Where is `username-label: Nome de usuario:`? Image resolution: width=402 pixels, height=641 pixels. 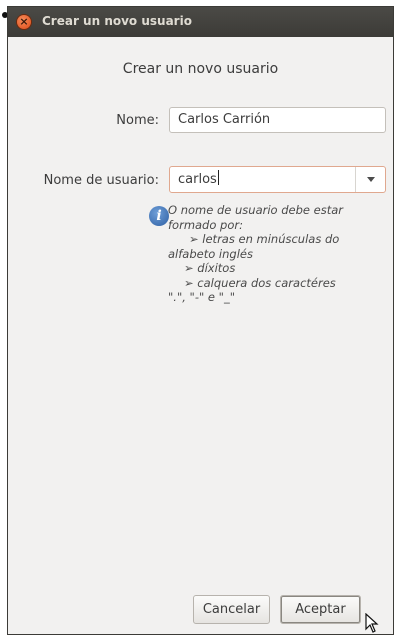
username-label: Nome de usuario: is located at coordinates (101, 180).